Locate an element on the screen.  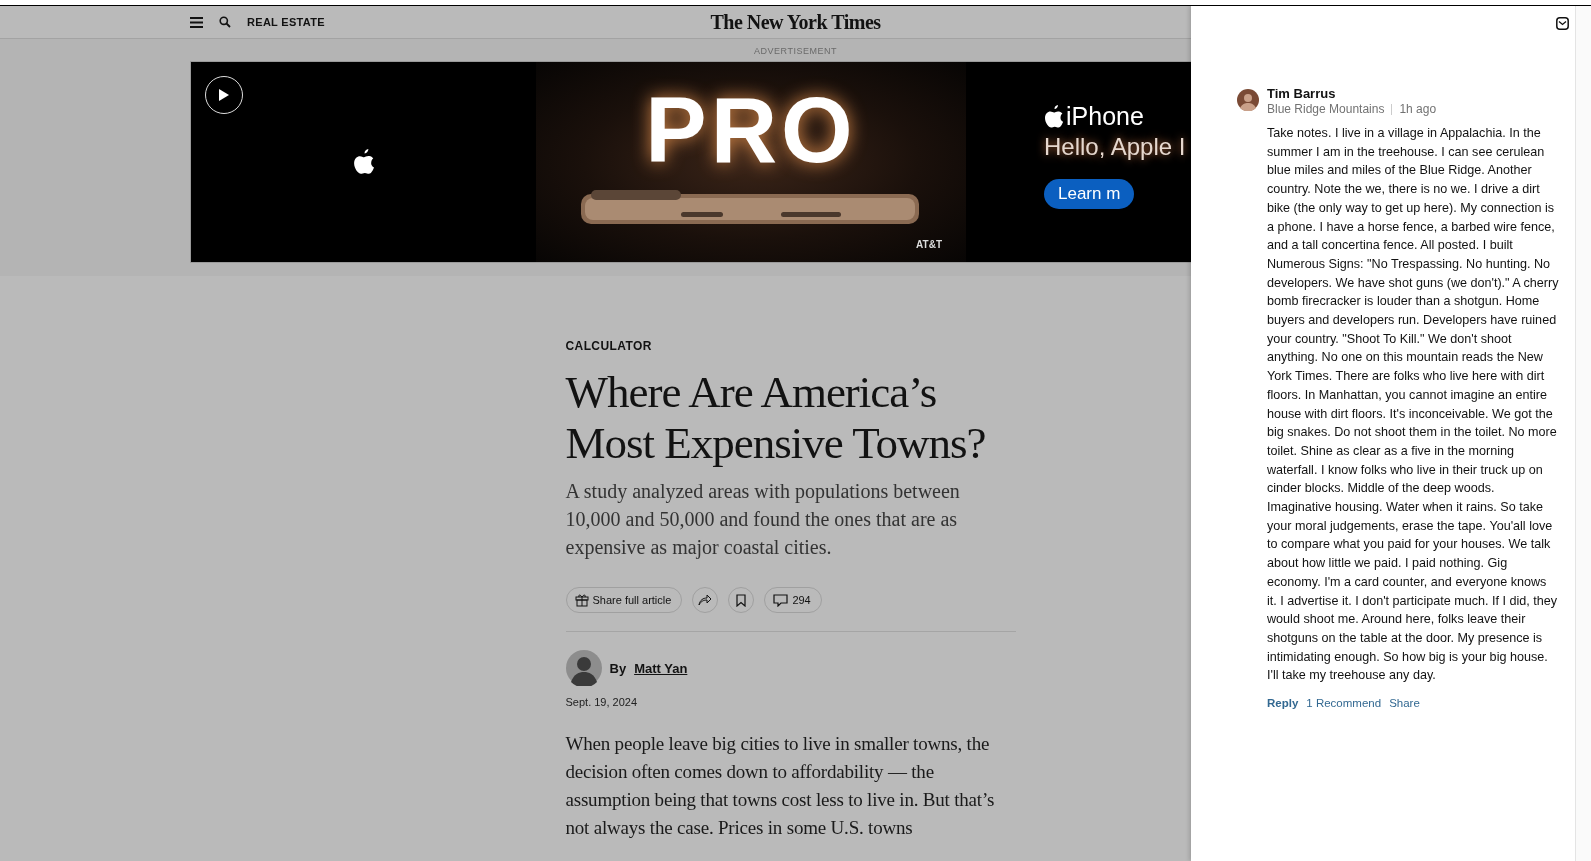
author-avatar is located at coordinates (583, 668).